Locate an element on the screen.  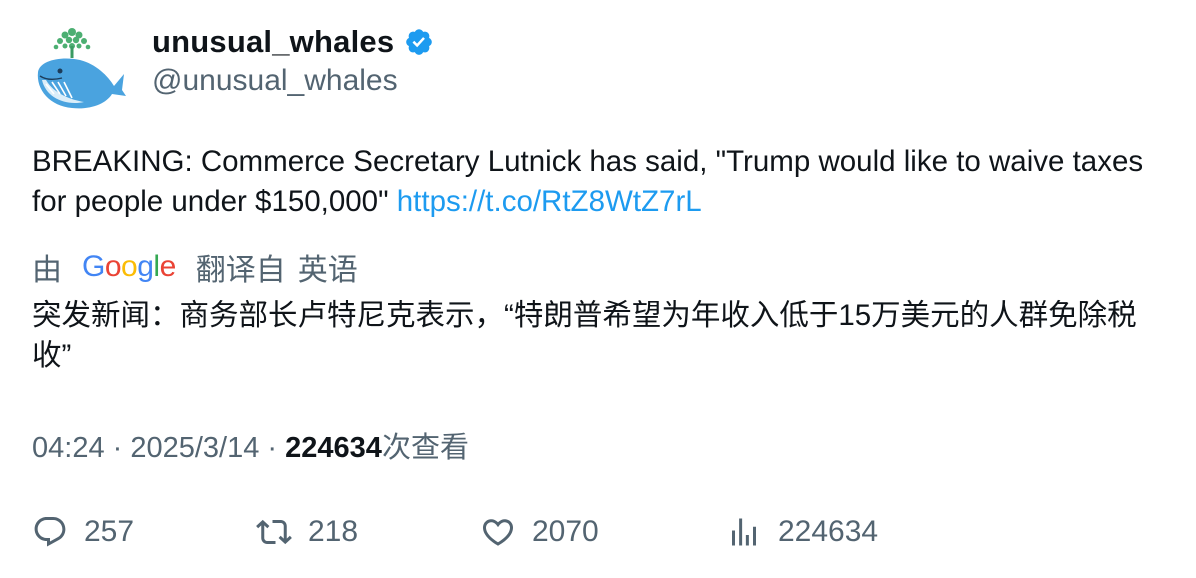
like-count: 2070 is located at coordinates (565, 531).